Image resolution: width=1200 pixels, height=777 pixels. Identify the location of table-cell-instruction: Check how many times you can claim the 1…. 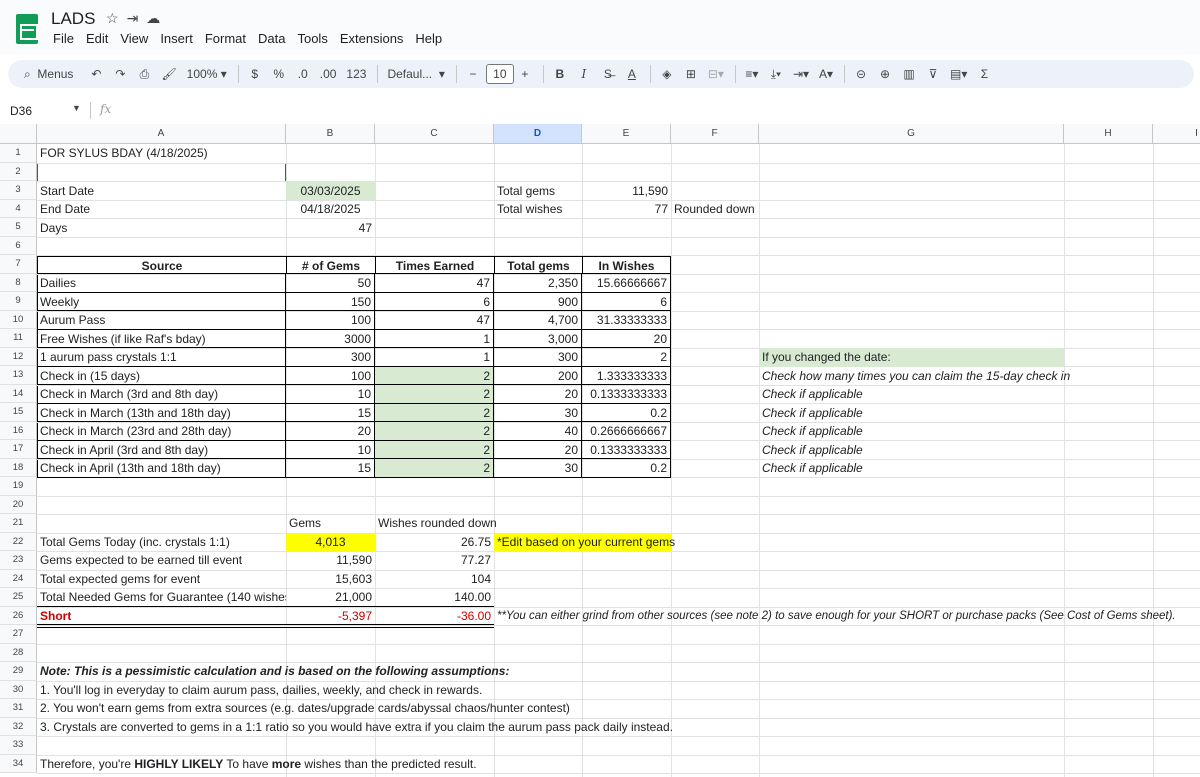
(916, 376).